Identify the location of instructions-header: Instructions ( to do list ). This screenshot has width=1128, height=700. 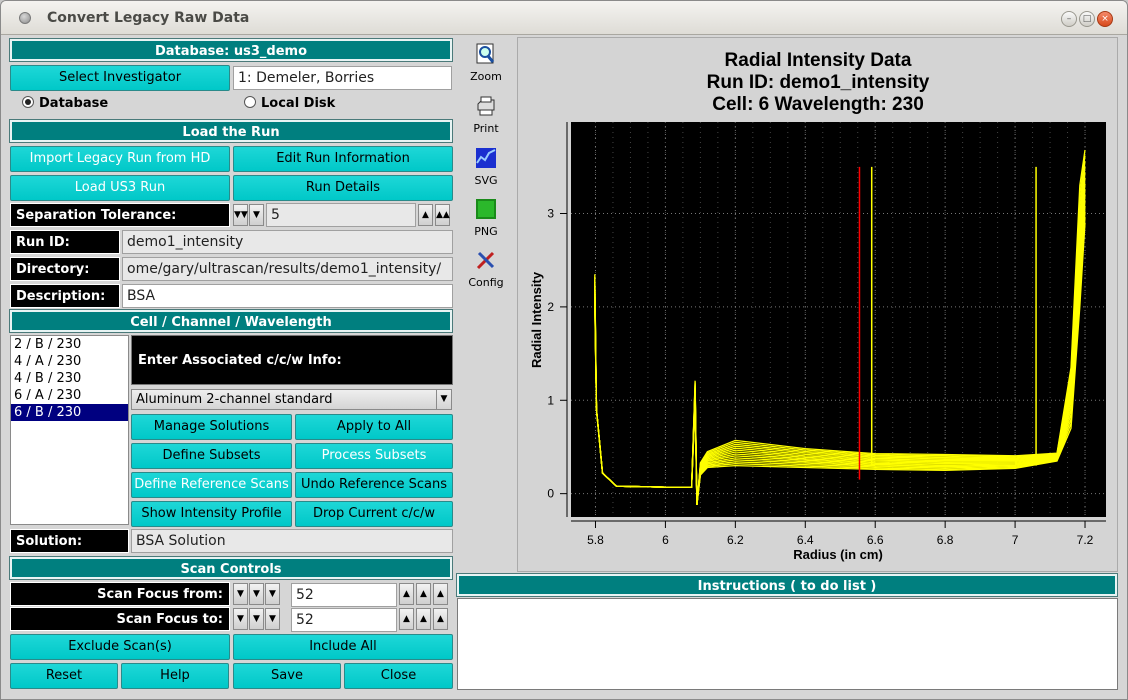
(787, 585).